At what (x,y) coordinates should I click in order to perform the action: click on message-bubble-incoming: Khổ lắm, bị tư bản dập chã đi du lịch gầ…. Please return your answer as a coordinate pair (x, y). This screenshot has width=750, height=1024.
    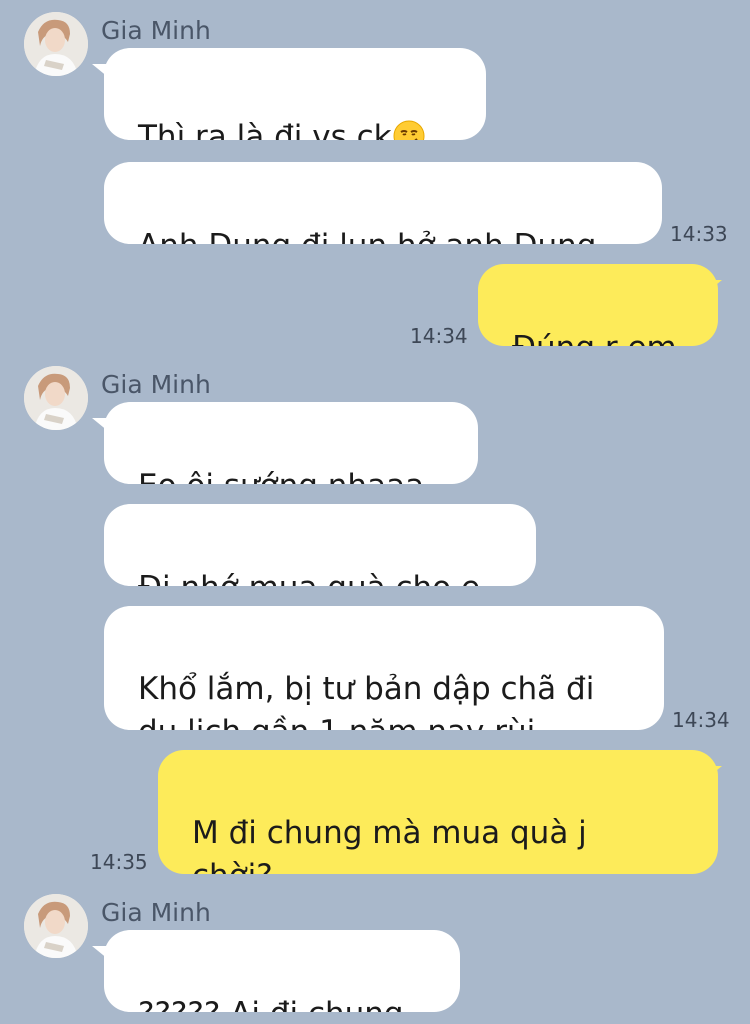
    Looking at the image, I should click on (384, 668).